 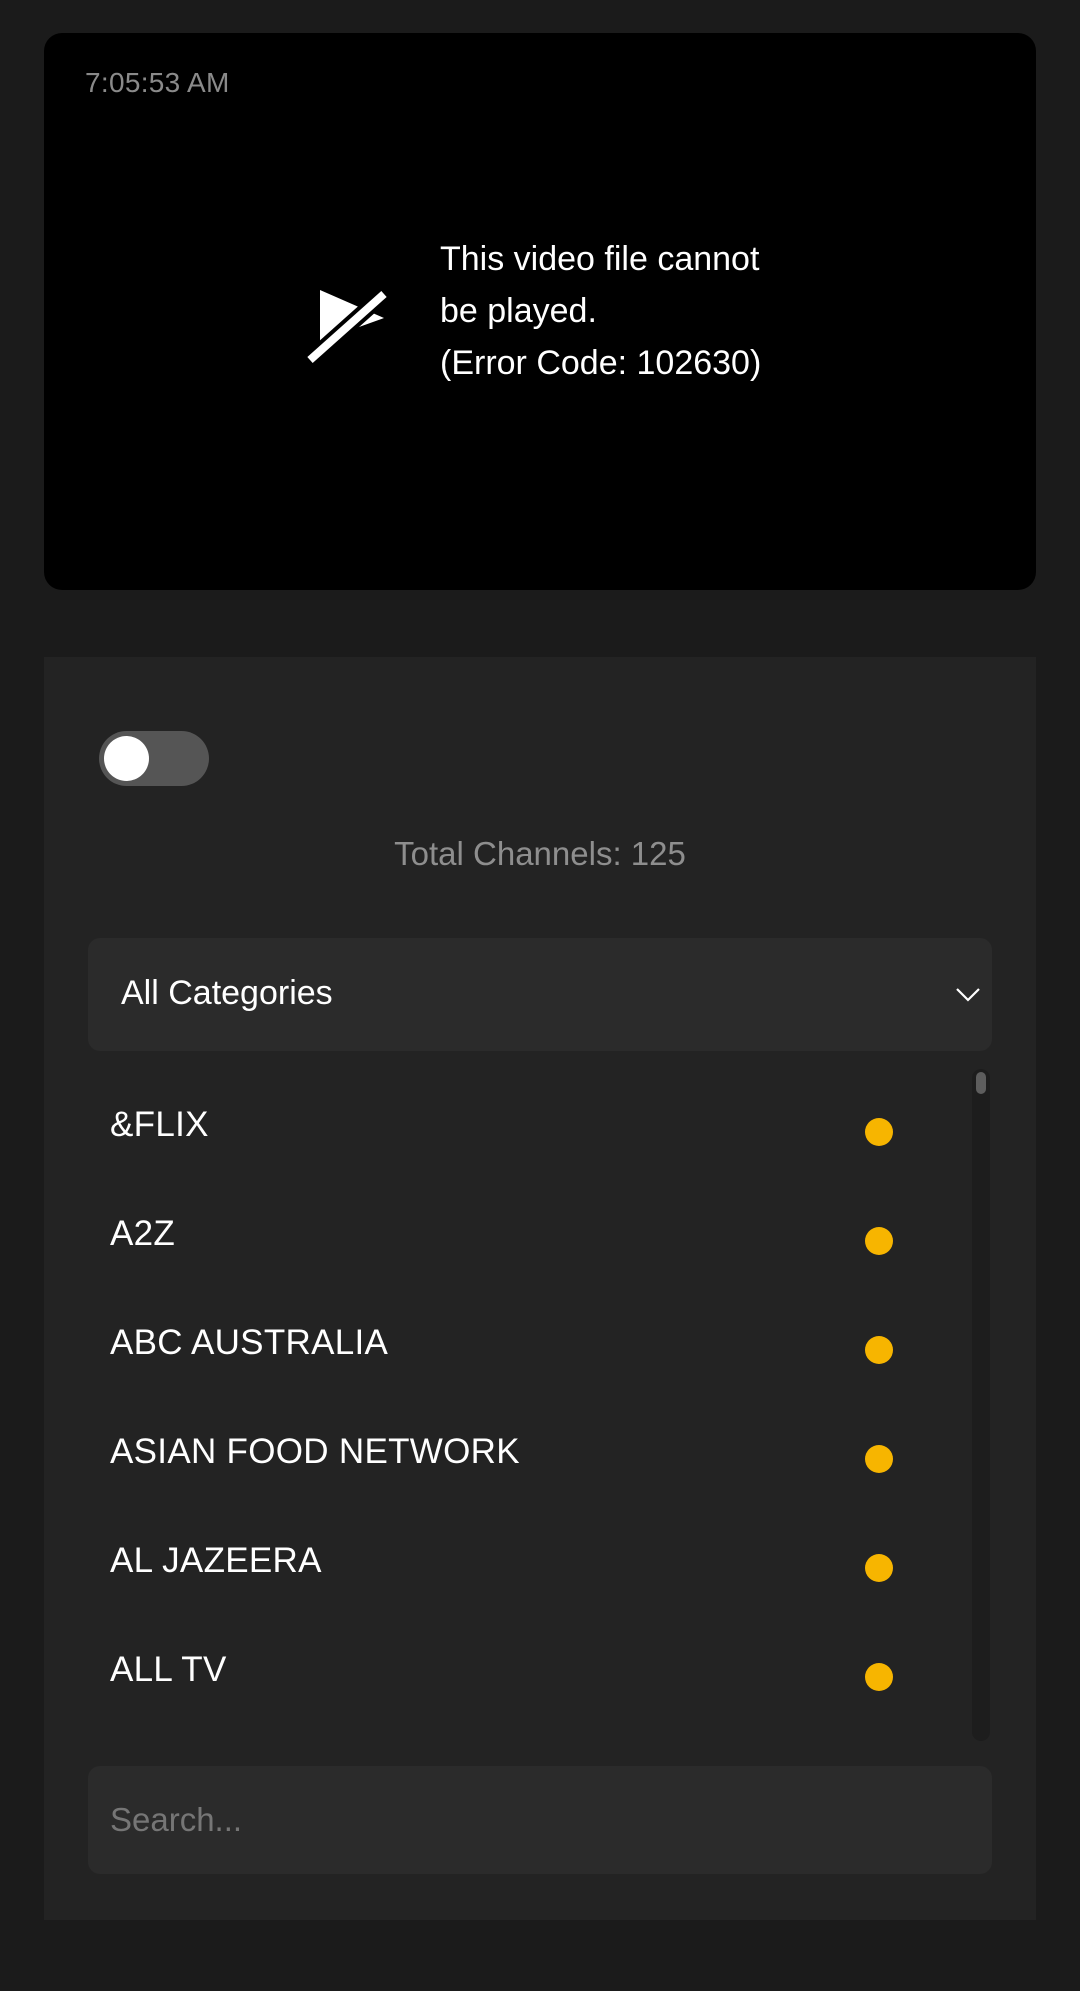 I want to click on video-off-icon, so click(x=347, y=327).